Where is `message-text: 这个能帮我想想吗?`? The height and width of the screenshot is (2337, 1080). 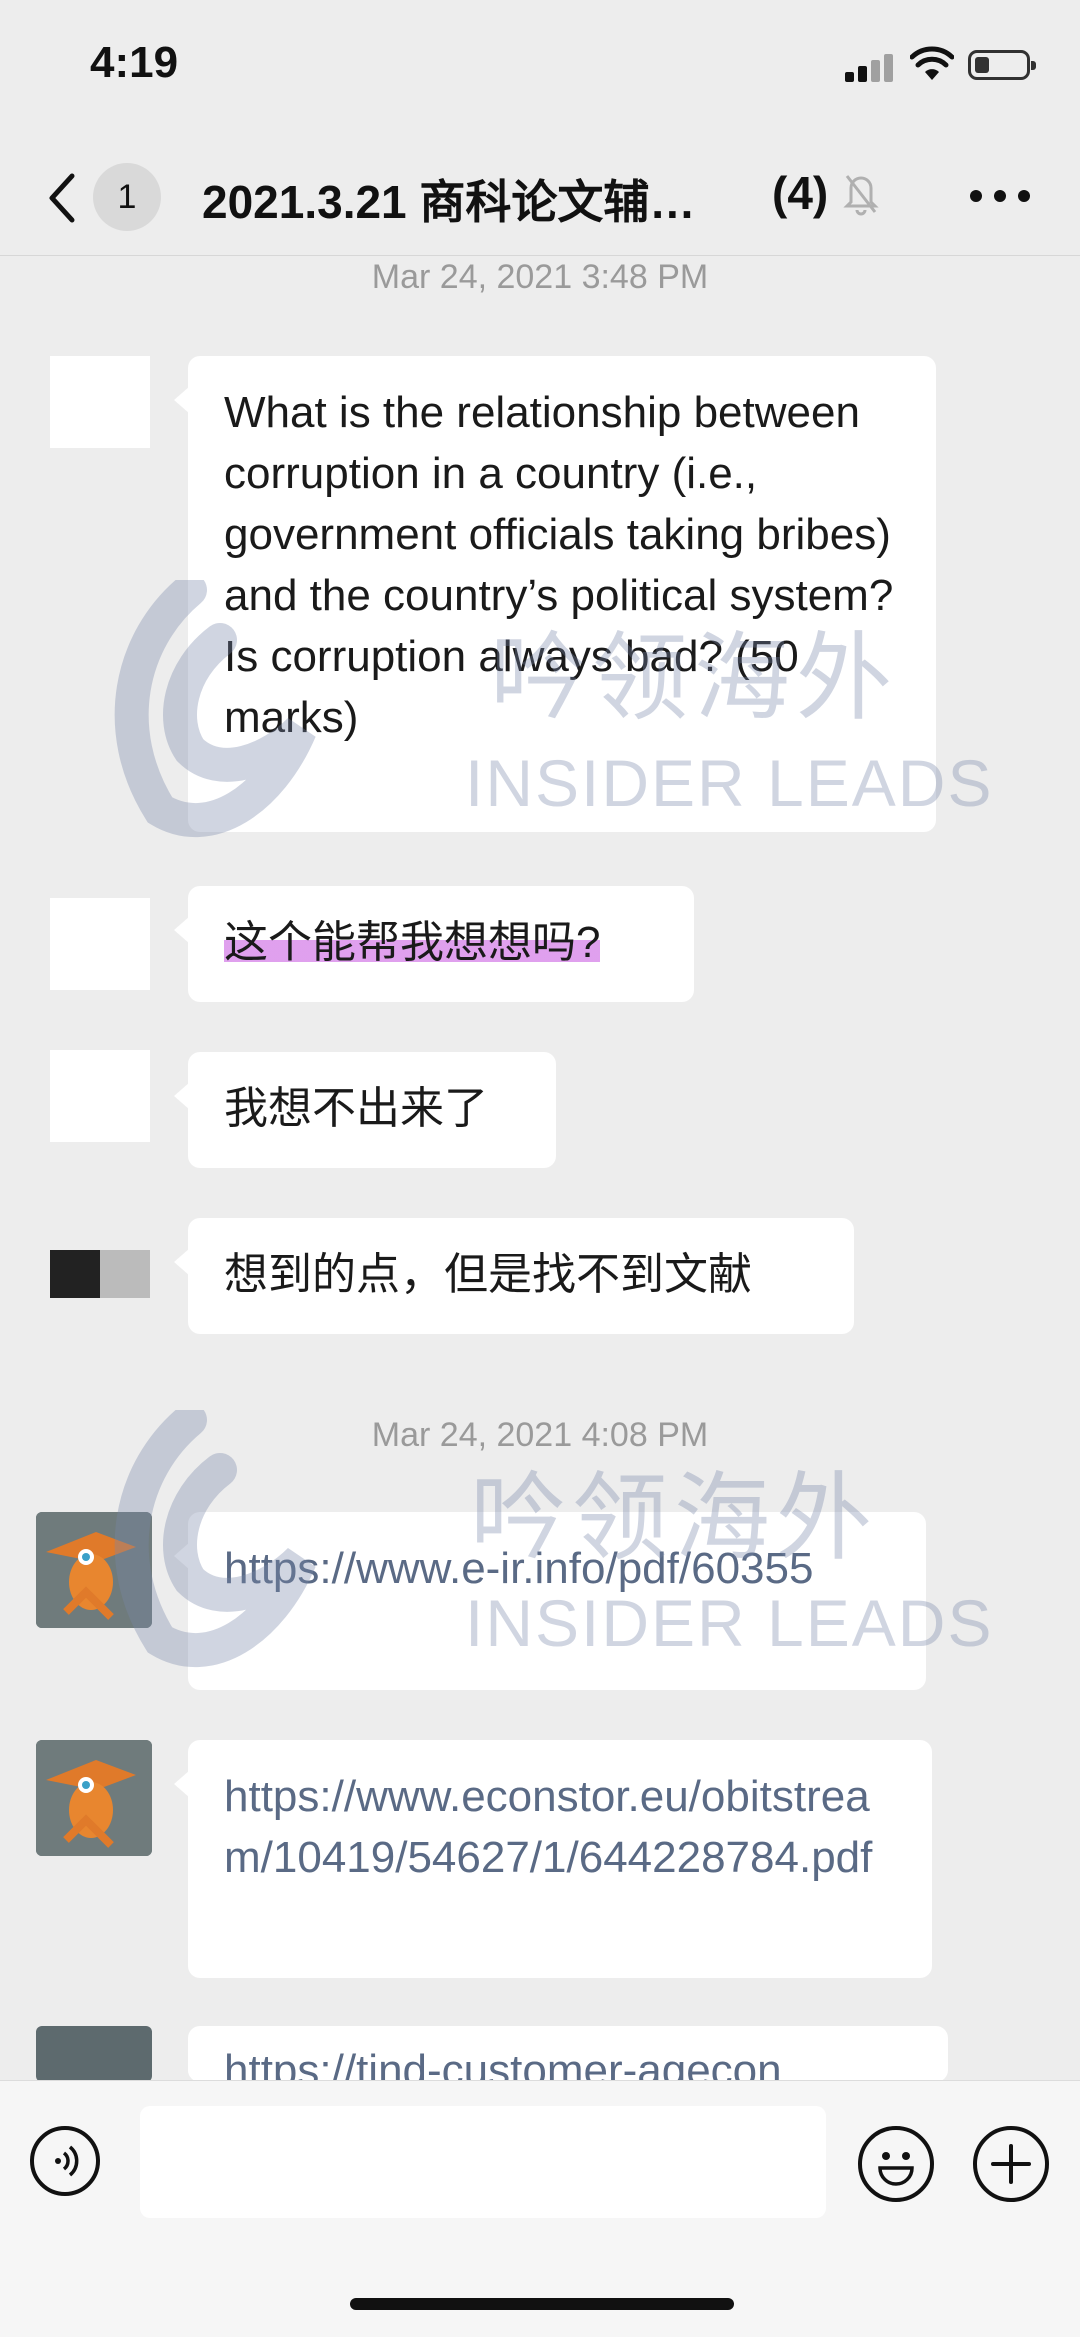 message-text: 这个能帮我想想吗? is located at coordinates (412, 942).